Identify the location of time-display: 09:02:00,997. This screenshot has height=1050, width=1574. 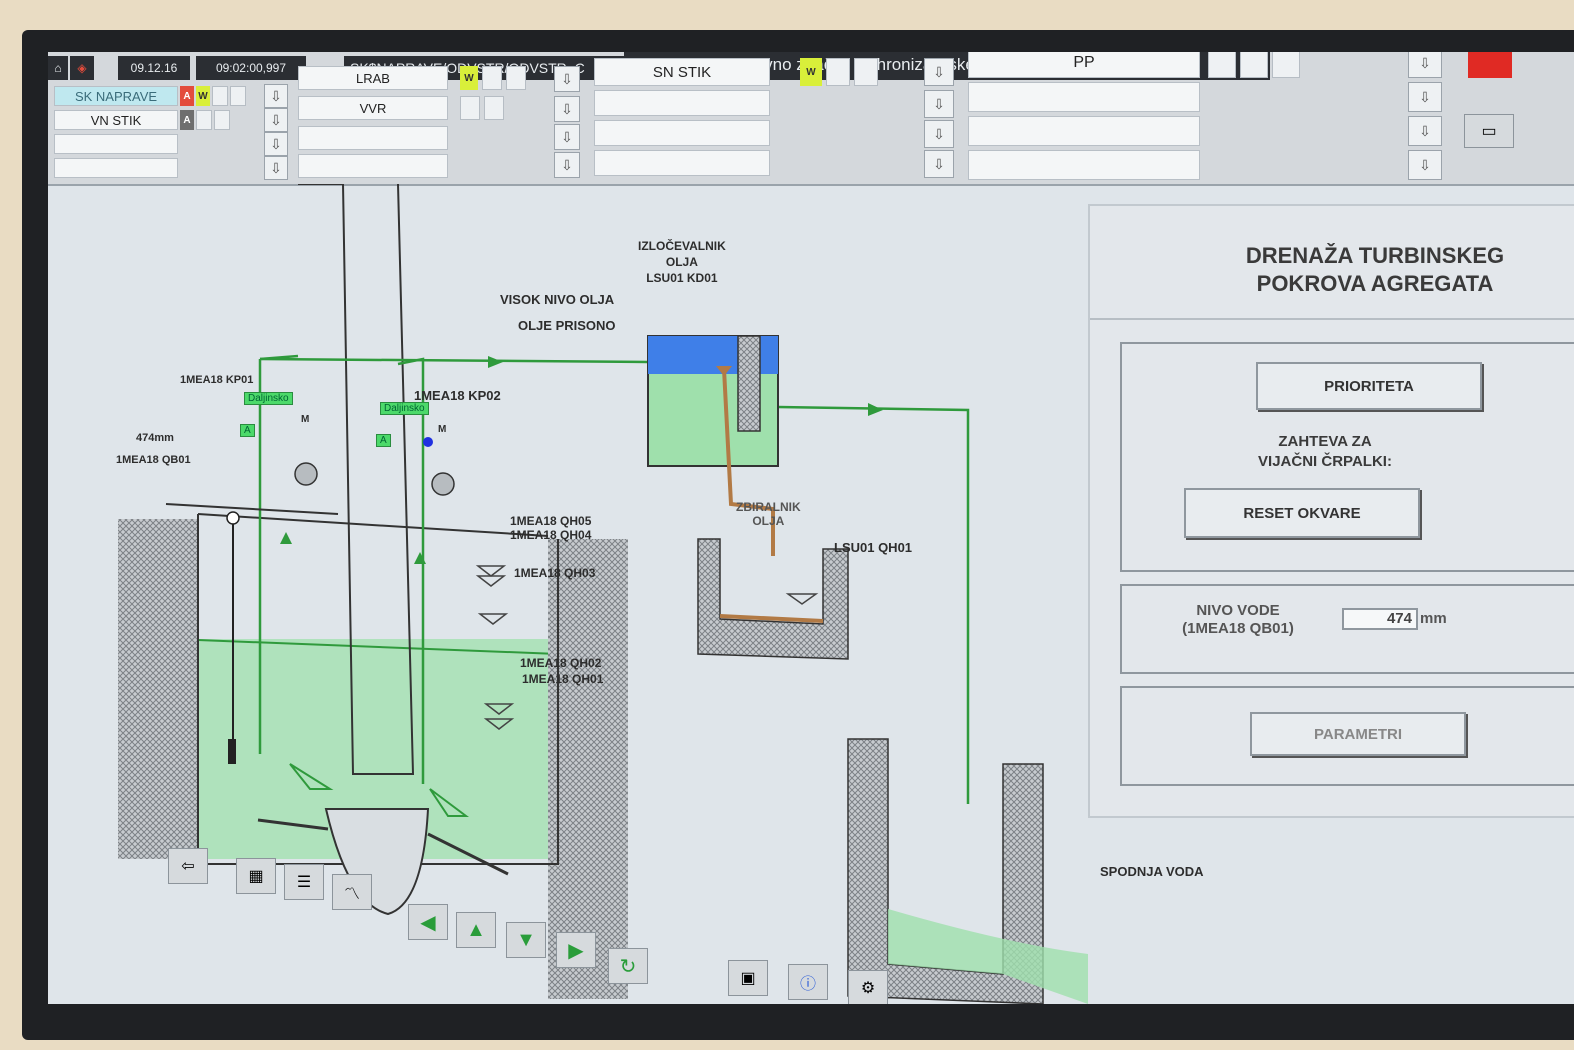
(251, 68).